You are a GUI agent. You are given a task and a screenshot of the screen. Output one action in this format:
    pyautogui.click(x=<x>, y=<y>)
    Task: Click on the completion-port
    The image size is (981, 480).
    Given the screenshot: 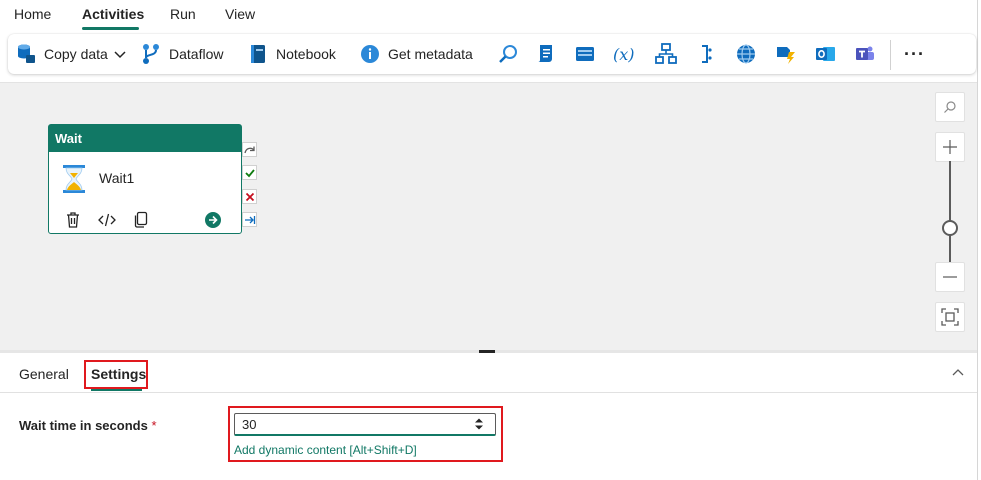 What is the action you would take?
    pyautogui.click(x=249, y=219)
    